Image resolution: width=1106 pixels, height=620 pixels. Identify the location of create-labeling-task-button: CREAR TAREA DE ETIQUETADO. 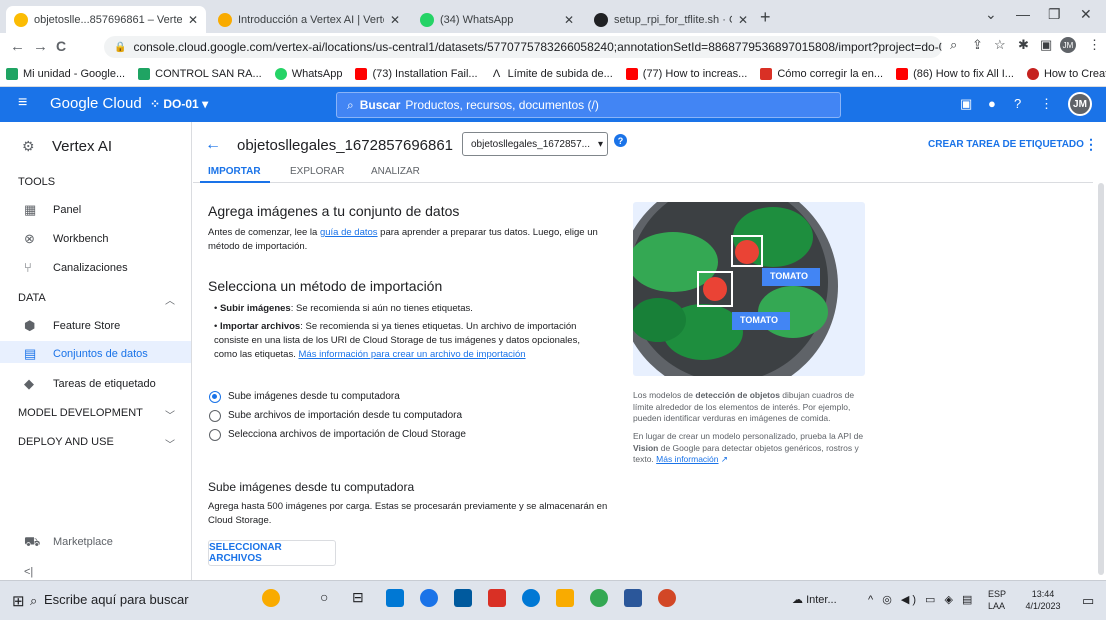
(1006, 144).